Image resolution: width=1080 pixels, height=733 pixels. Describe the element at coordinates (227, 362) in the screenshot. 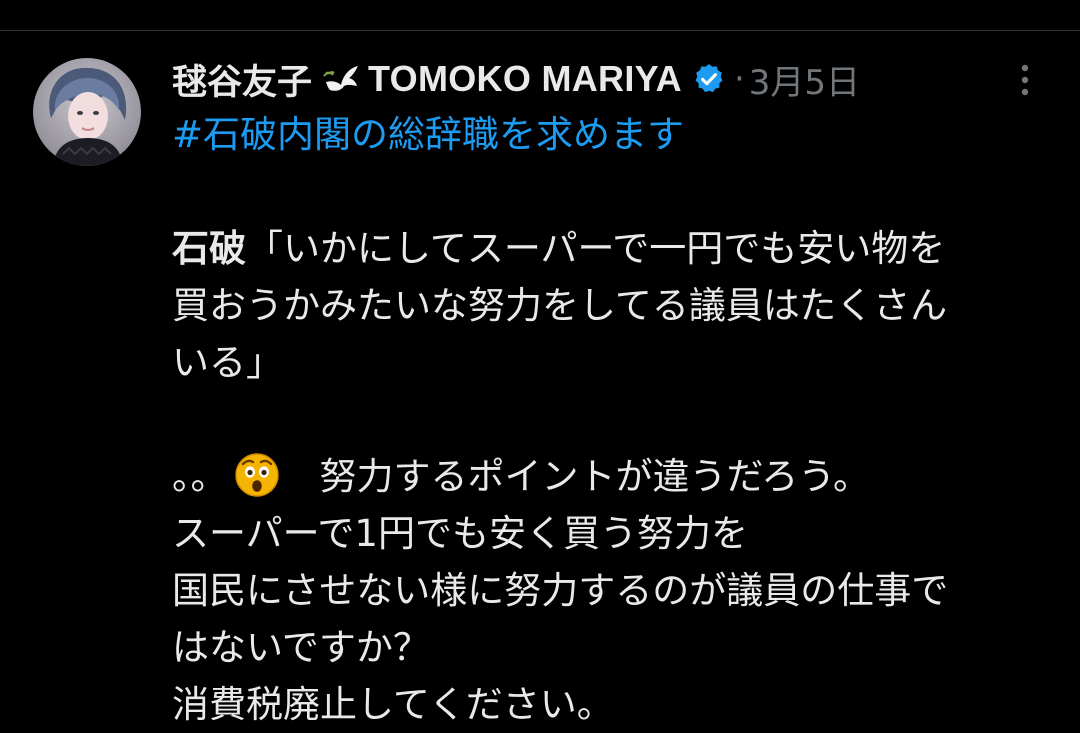

I see `quote-line-3: いる」` at that location.